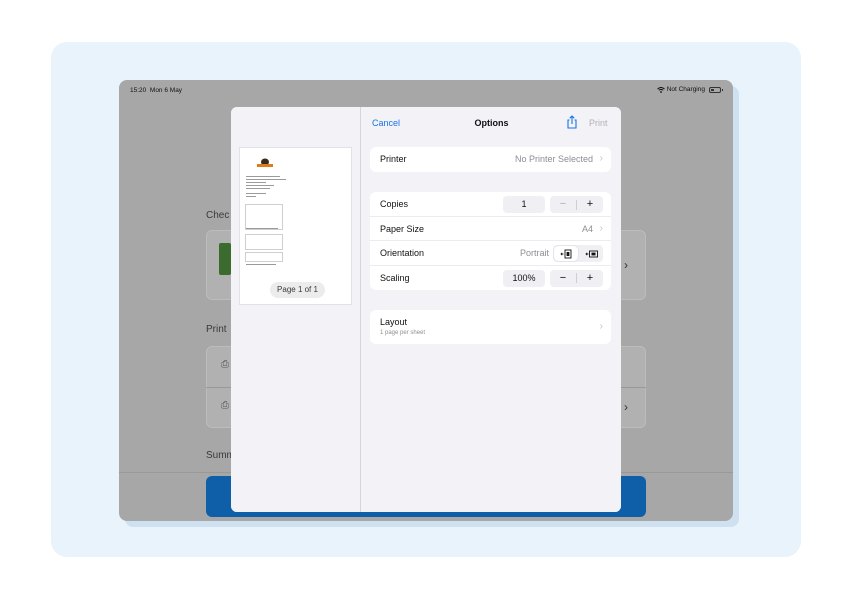 The image size is (852, 599). What do you see at coordinates (296, 309) in the screenshot?
I see `preview-pane: Page 1 of 1` at bounding box center [296, 309].